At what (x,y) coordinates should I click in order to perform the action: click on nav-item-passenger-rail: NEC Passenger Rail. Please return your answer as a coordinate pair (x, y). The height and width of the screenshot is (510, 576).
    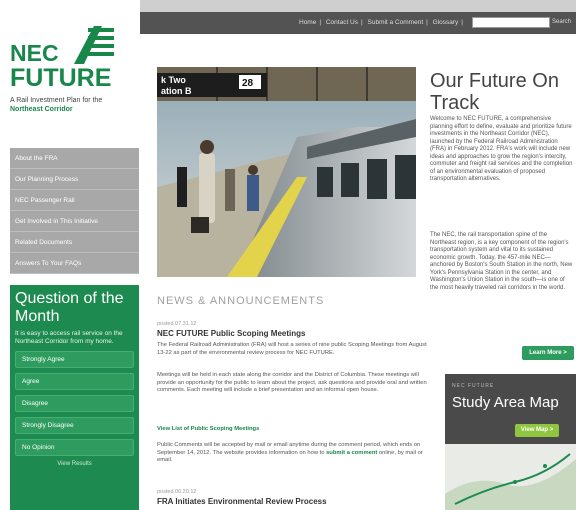
    Looking at the image, I should click on (74, 200).